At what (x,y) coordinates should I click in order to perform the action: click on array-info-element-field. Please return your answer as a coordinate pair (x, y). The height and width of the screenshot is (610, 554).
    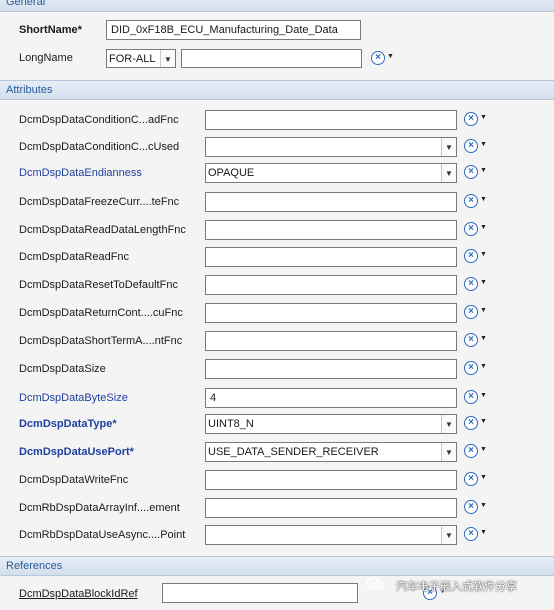
    Looking at the image, I should click on (331, 508).